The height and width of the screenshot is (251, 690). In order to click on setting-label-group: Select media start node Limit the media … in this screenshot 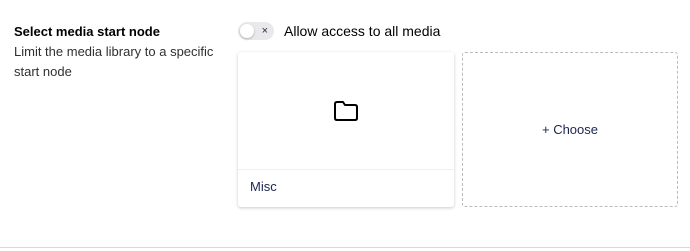, I will do `click(114, 52)`.